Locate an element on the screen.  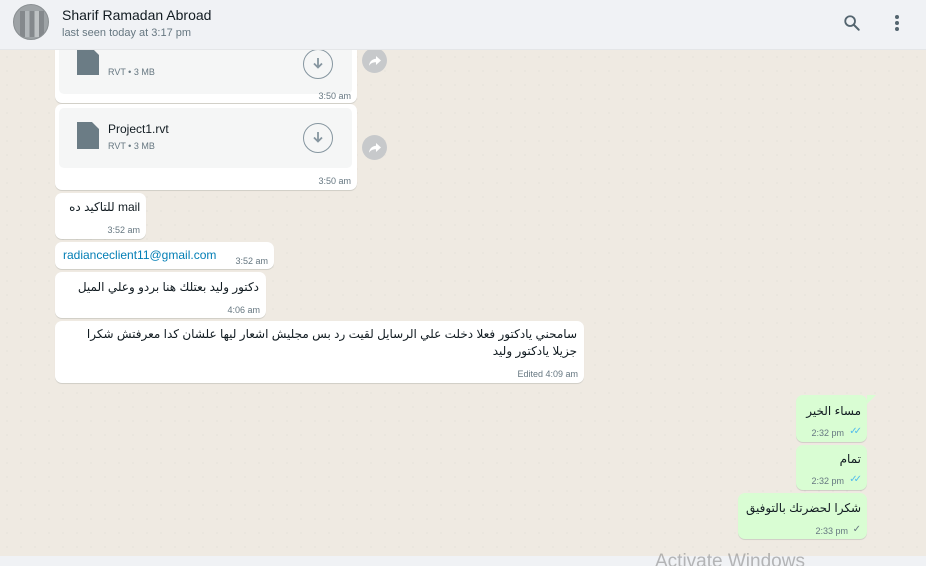
incoming-message: mail للتاكيد ده 3:52 am is located at coordinates (100, 216).